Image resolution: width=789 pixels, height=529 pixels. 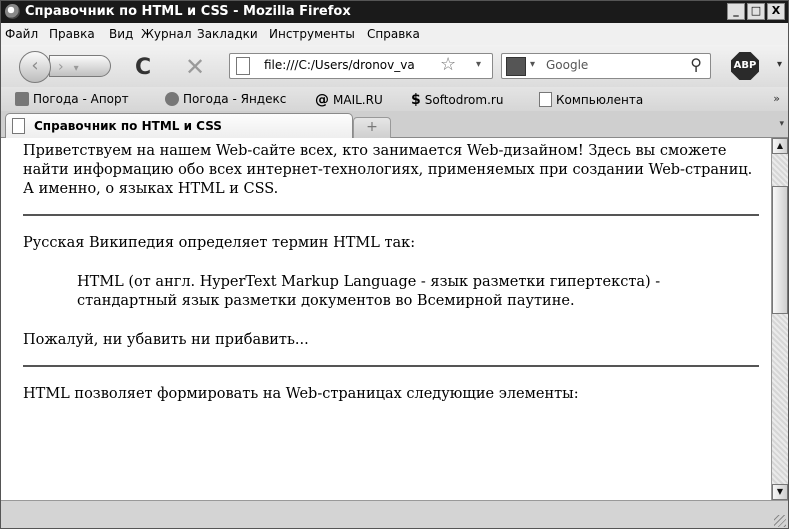 I want to click on menu-edit: Правка, so click(x=72, y=34).